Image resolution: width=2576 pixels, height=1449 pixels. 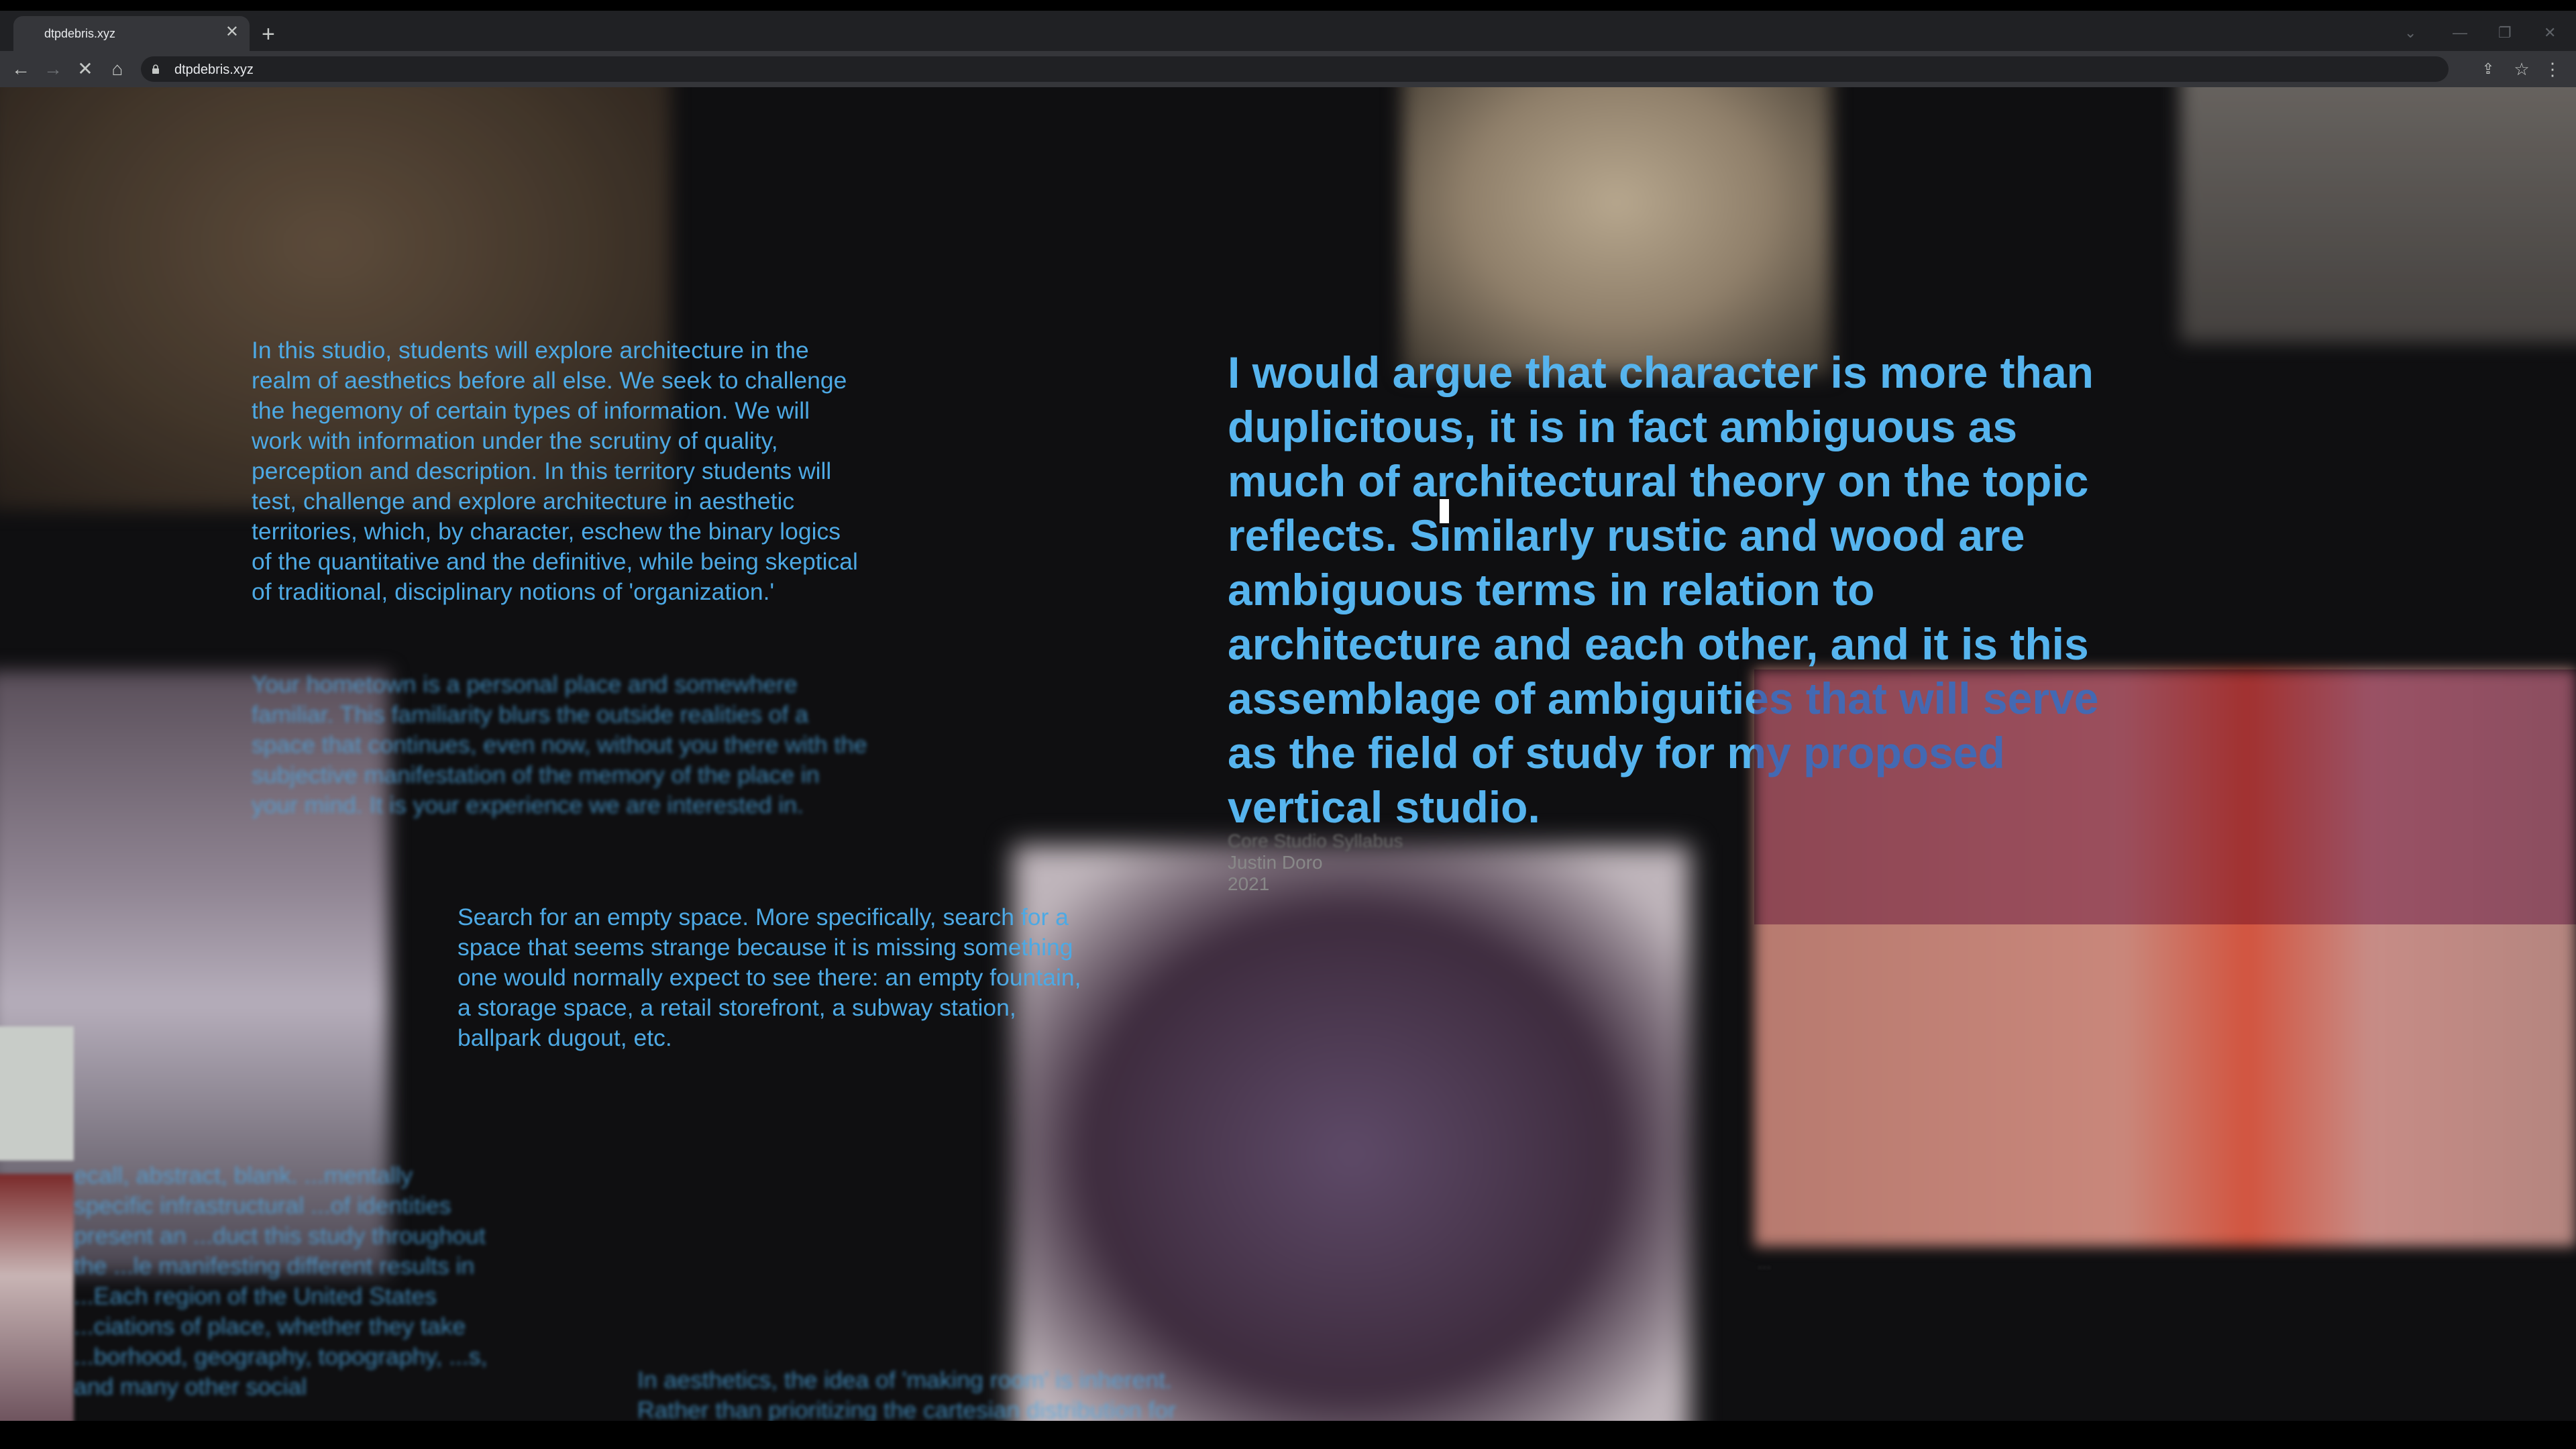 What do you see at coordinates (1315, 840) in the screenshot?
I see `caption-title: Core Studio Syllabus` at bounding box center [1315, 840].